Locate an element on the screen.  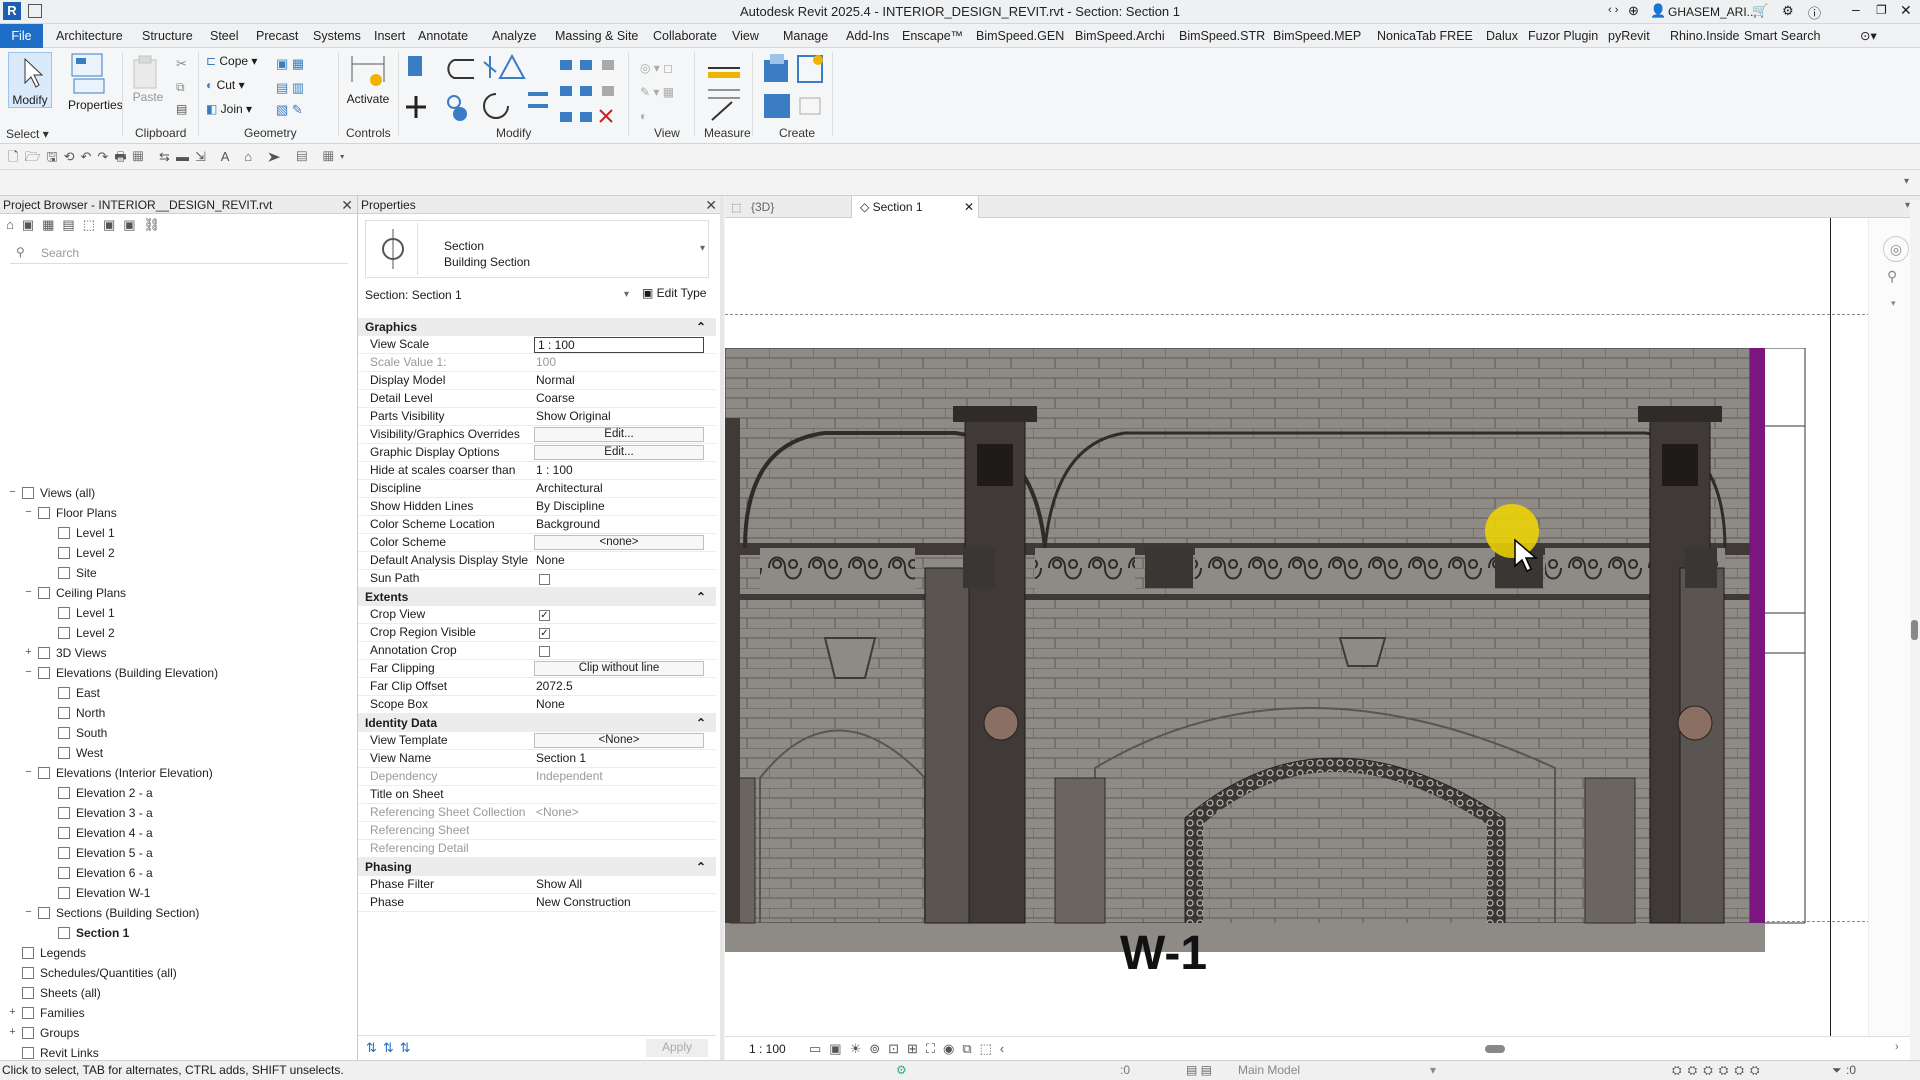
tree-item: Elevations (Interior Elevation) is located at coordinates (134, 773).